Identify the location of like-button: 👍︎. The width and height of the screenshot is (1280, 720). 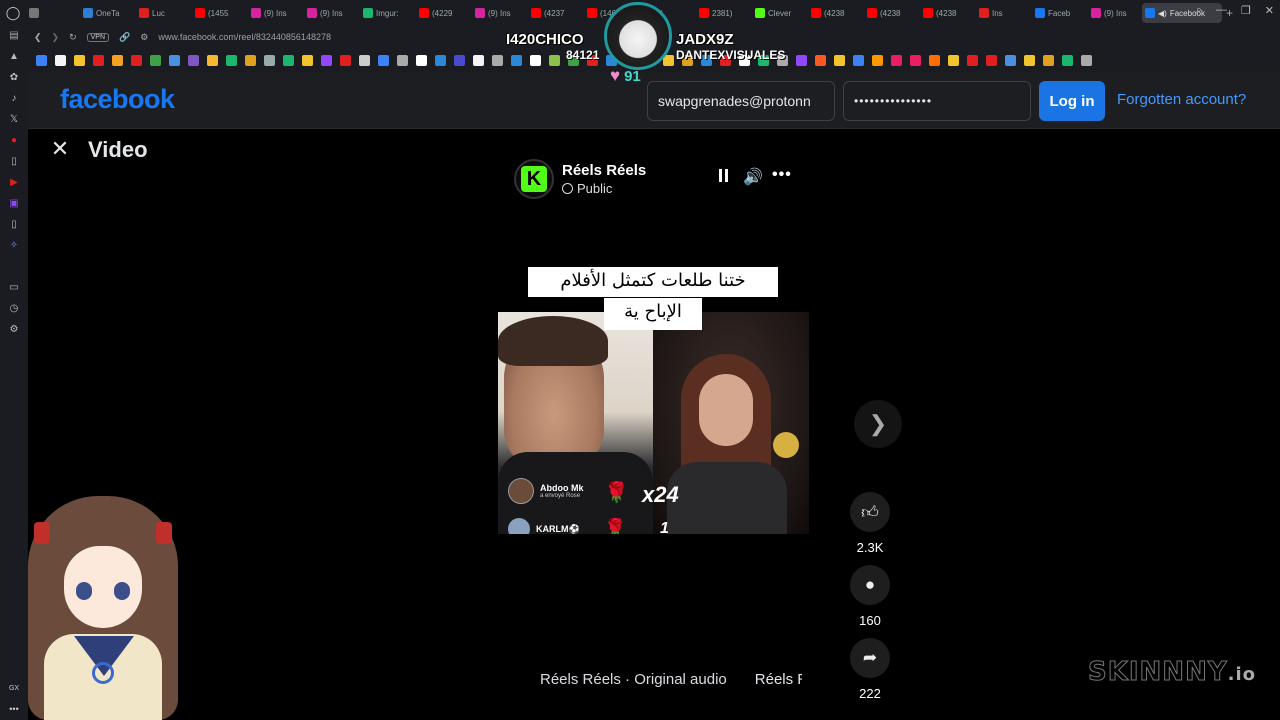
(870, 512).